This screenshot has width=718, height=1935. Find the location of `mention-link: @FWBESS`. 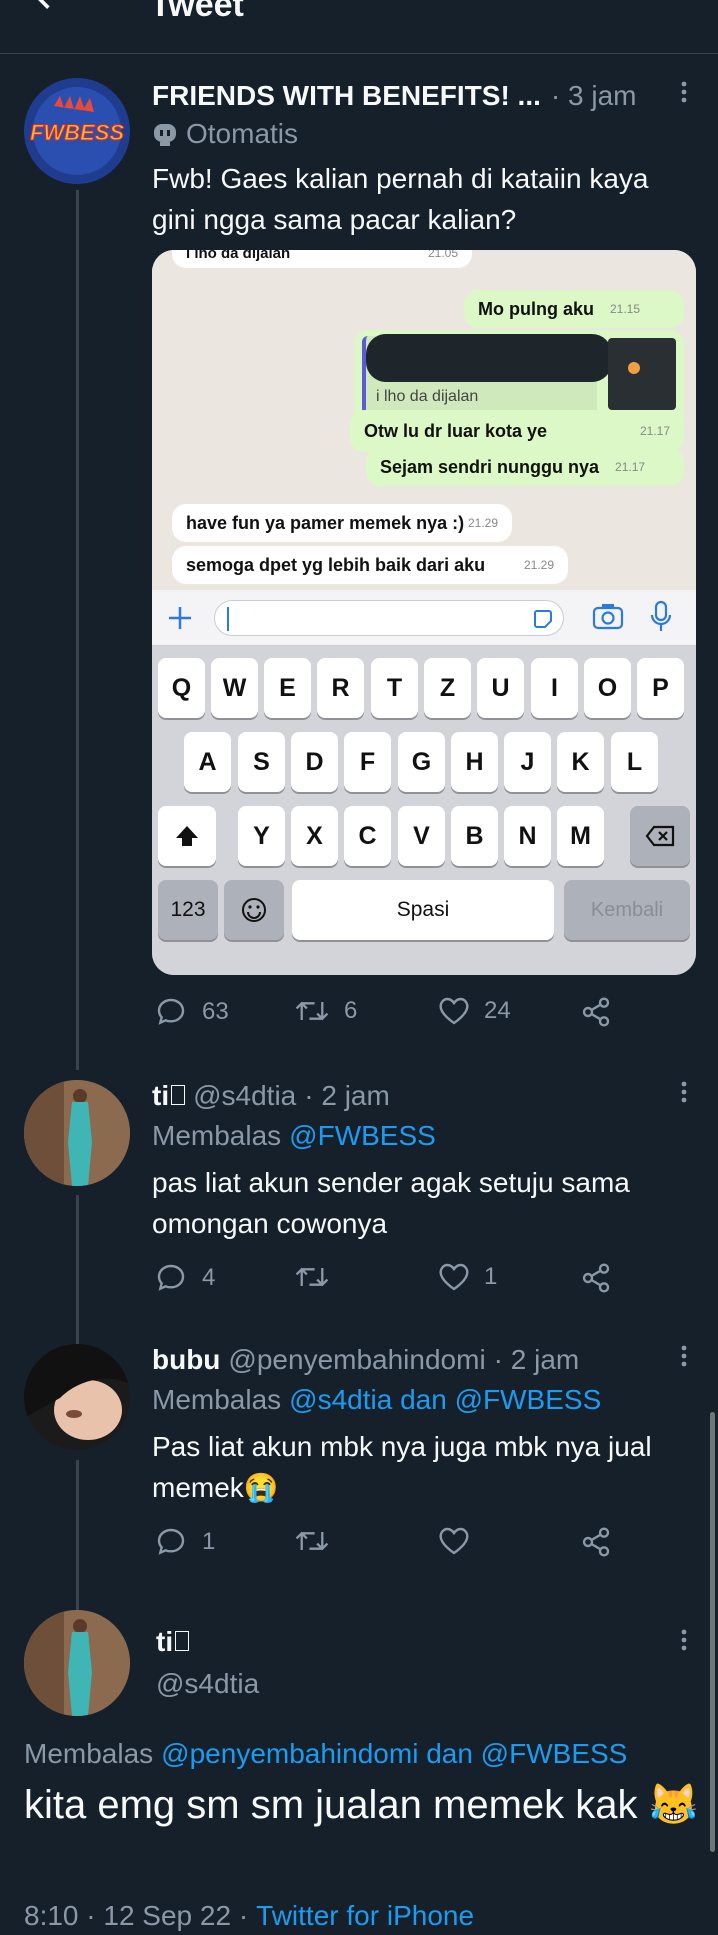

mention-link: @FWBESS is located at coordinates (362, 1136).